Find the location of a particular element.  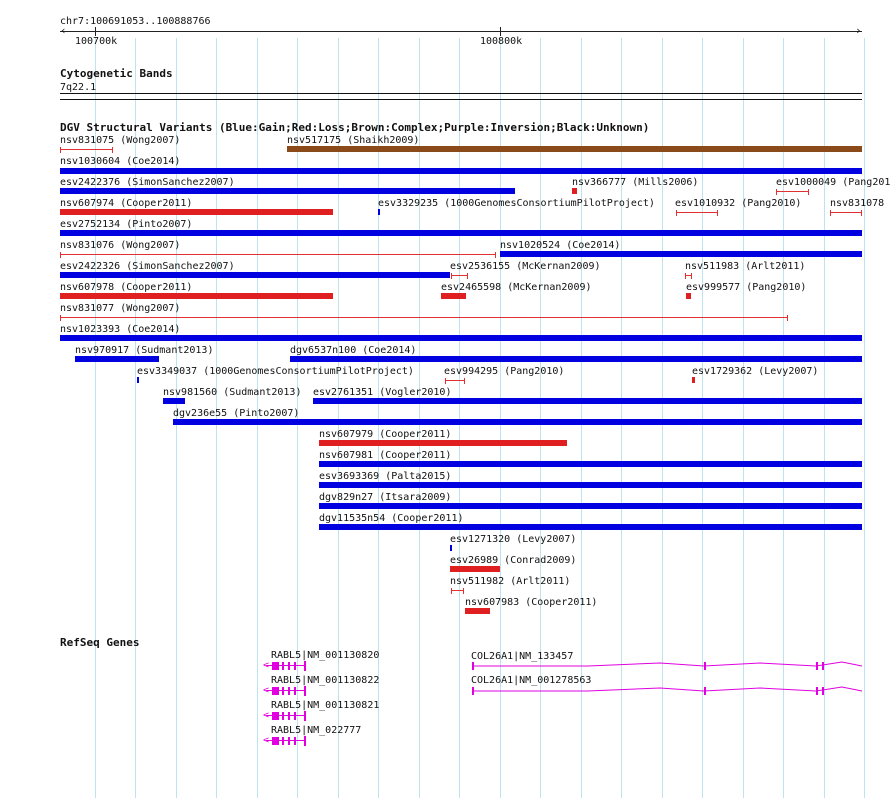

gene-label: RABL5|NM_001130821 is located at coordinates (325, 705).